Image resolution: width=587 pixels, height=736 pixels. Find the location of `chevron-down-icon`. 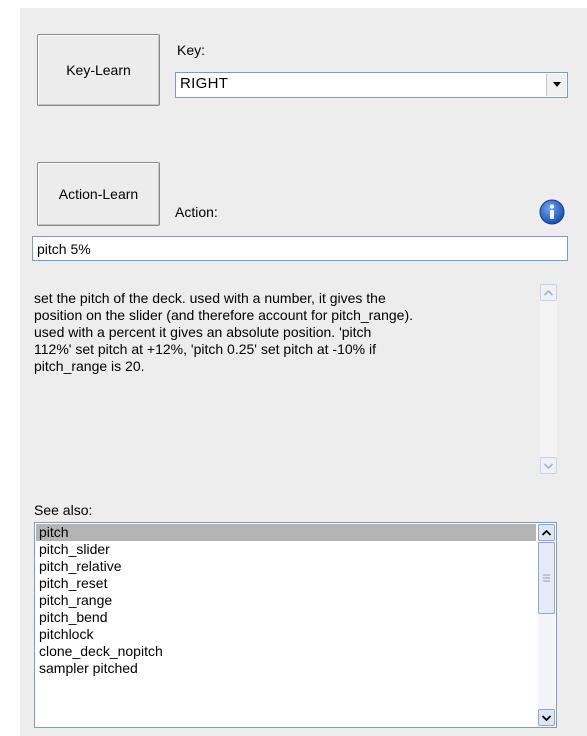

chevron-down-icon is located at coordinates (556, 85).